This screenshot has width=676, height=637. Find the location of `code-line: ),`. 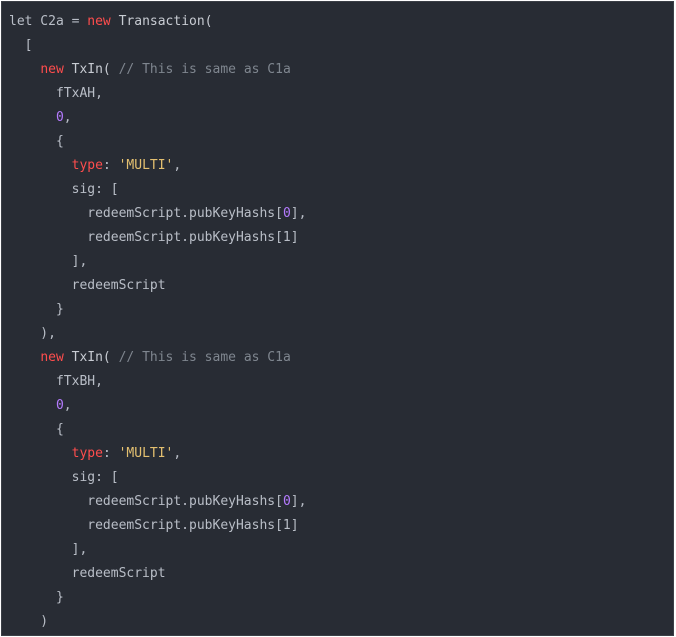

code-line: ), is located at coordinates (157, 334).